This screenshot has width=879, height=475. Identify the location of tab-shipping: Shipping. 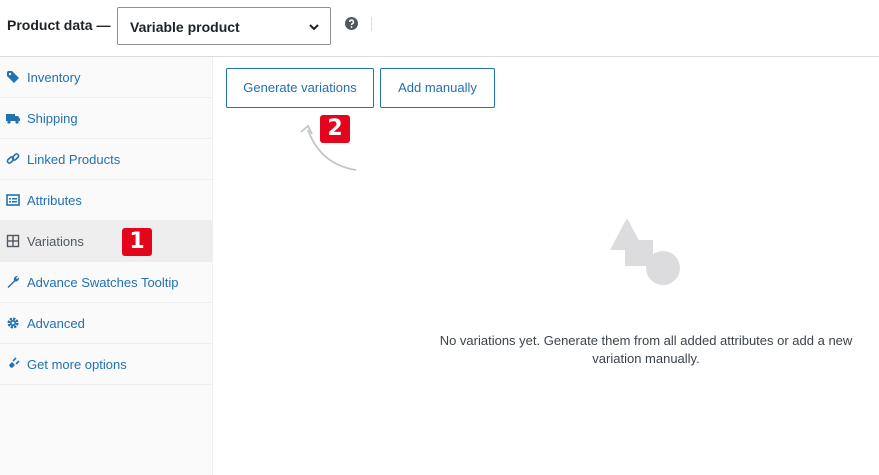
(106, 118).